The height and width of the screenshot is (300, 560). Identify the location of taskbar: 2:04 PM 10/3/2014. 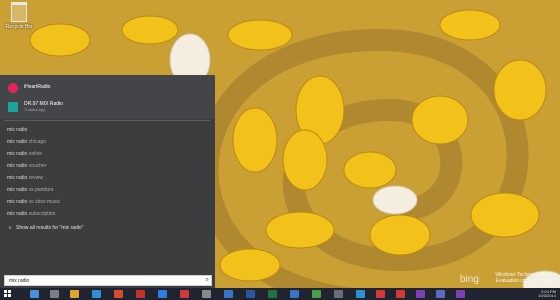
(280, 294).